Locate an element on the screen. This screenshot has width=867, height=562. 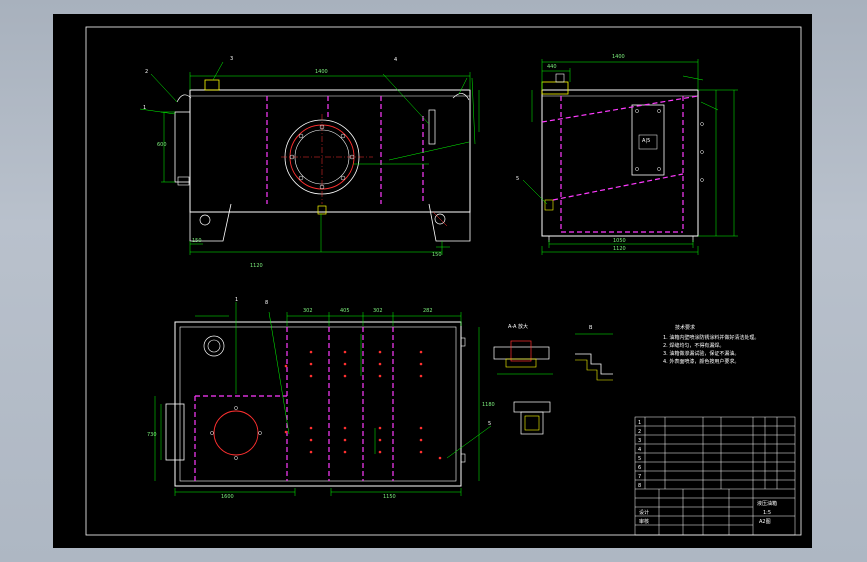
plan-flange is located at coordinates (236, 433).